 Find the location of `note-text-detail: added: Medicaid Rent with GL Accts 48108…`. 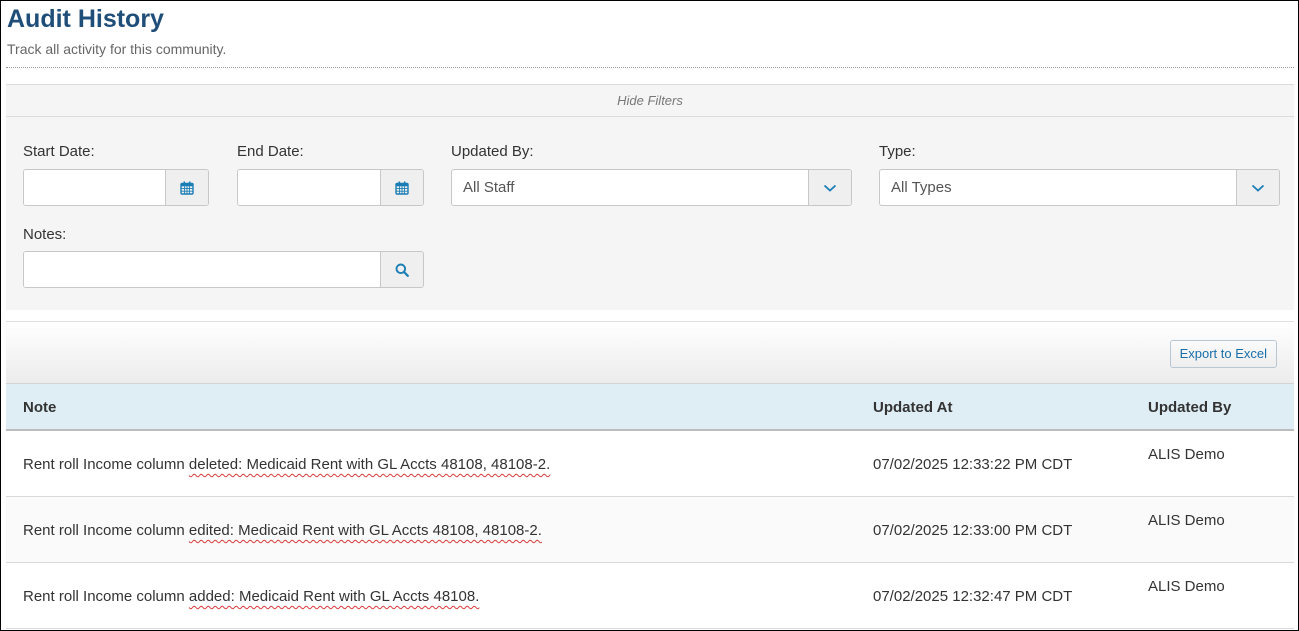

note-text-detail: added: Medicaid Rent with GL Accts 48108… is located at coordinates (334, 596).